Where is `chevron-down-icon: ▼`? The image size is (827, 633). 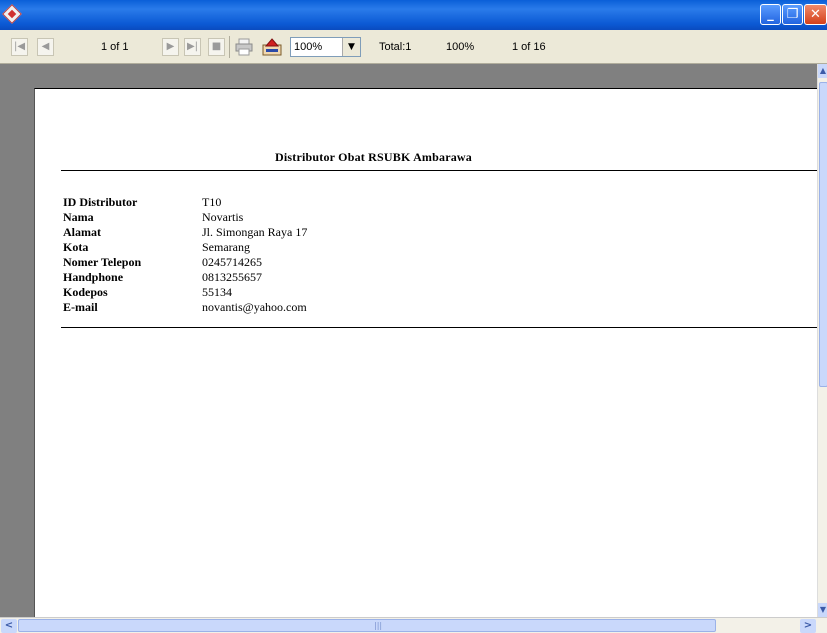 chevron-down-icon: ▼ is located at coordinates (351, 47).